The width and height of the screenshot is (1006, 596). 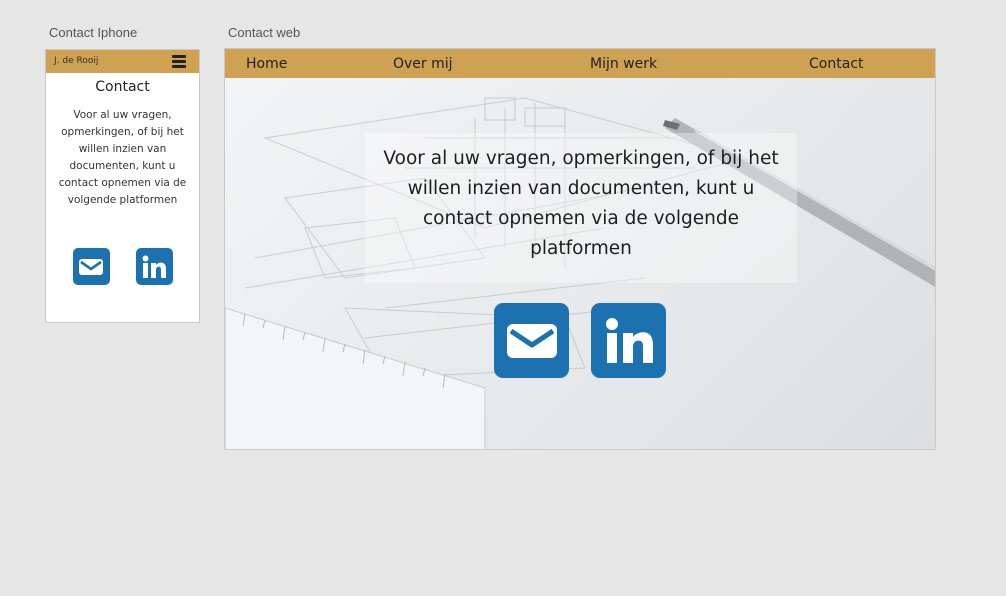 I want to click on web-nav-bar: Home Over mij Mijn werk Contact, so click(x=580, y=63).